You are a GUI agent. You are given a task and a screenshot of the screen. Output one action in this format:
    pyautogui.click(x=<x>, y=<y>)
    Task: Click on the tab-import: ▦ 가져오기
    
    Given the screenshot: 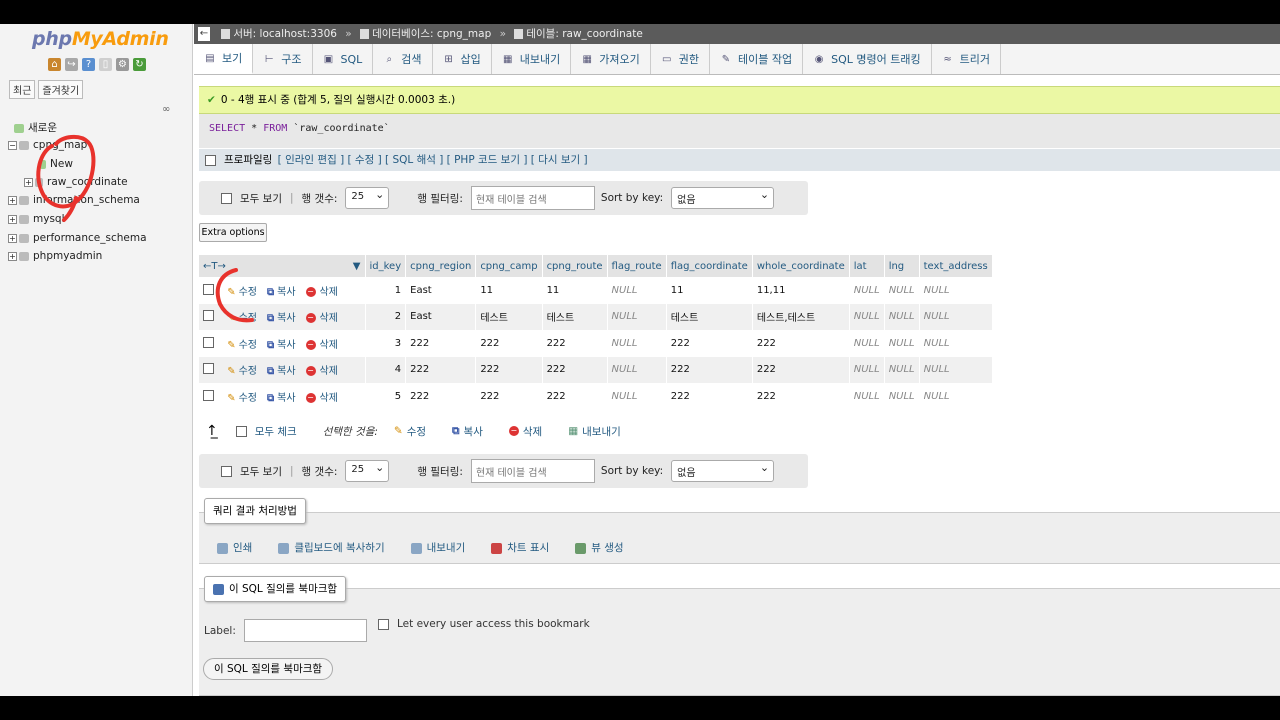 What is the action you would take?
    pyautogui.click(x=611, y=59)
    